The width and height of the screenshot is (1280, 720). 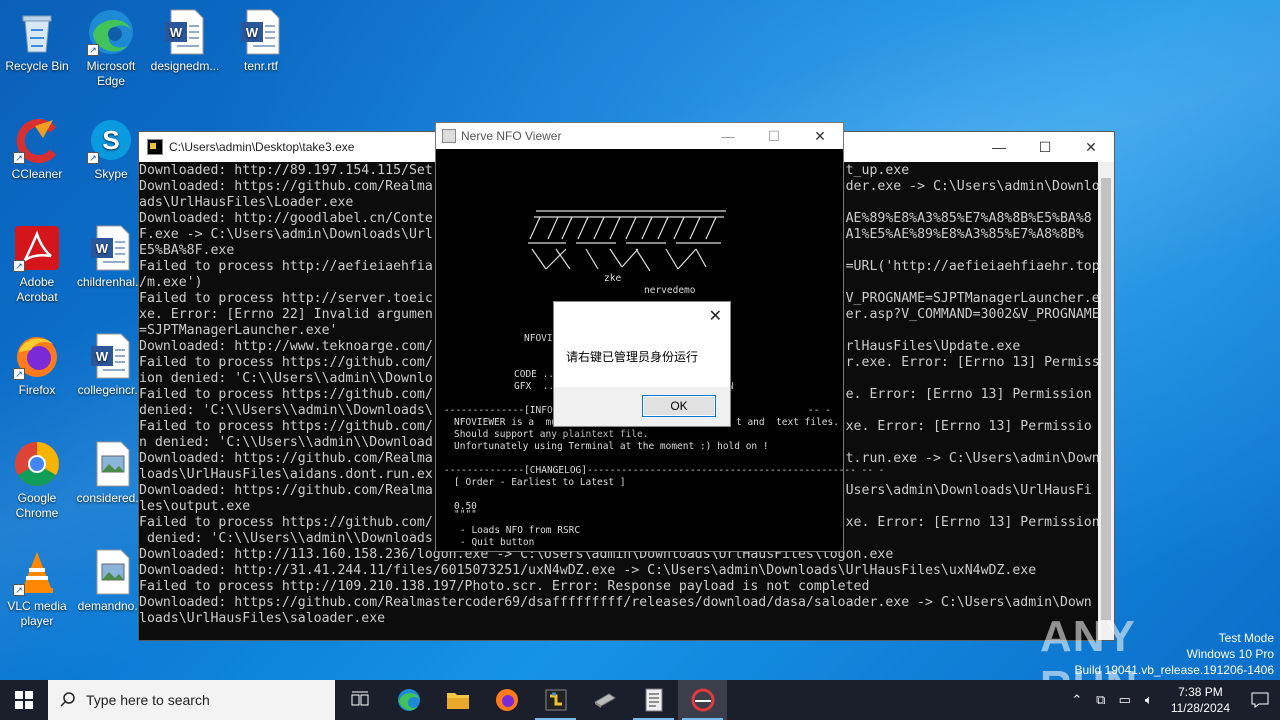 I want to click on search-icon, so click(x=67, y=699).